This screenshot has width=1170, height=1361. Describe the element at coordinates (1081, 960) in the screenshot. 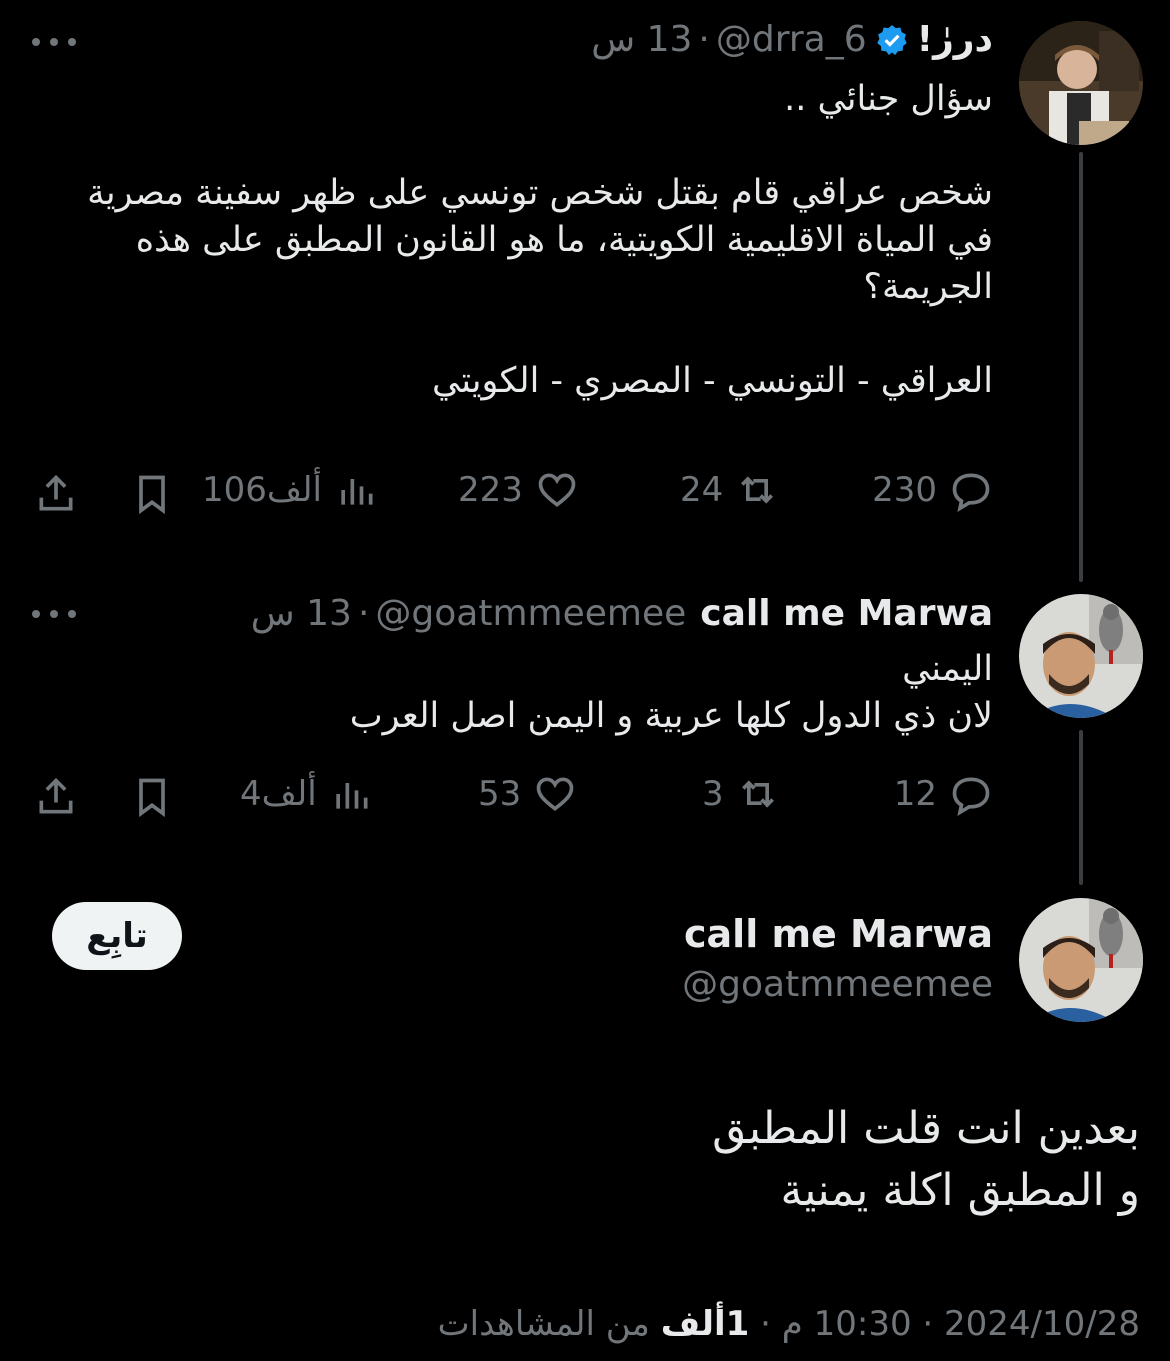

I see `avatar-marwa-main` at that location.